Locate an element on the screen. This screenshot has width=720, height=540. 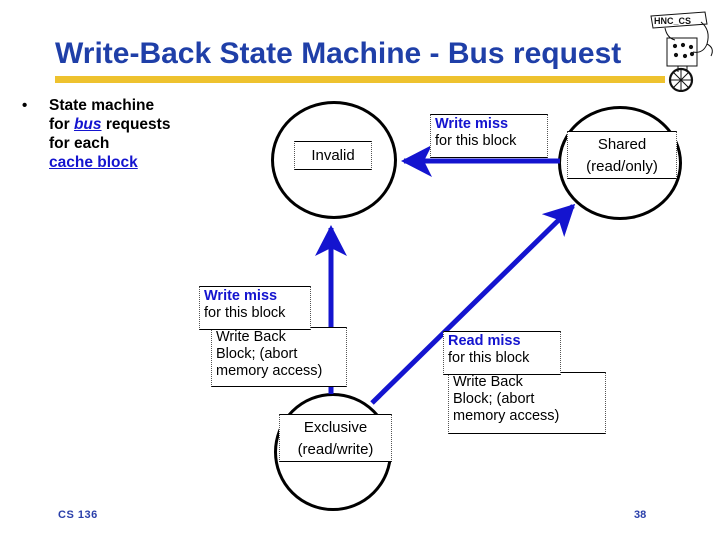
annotation-write-miss-middle-plain: for this block is located at coordinates (245, 313).